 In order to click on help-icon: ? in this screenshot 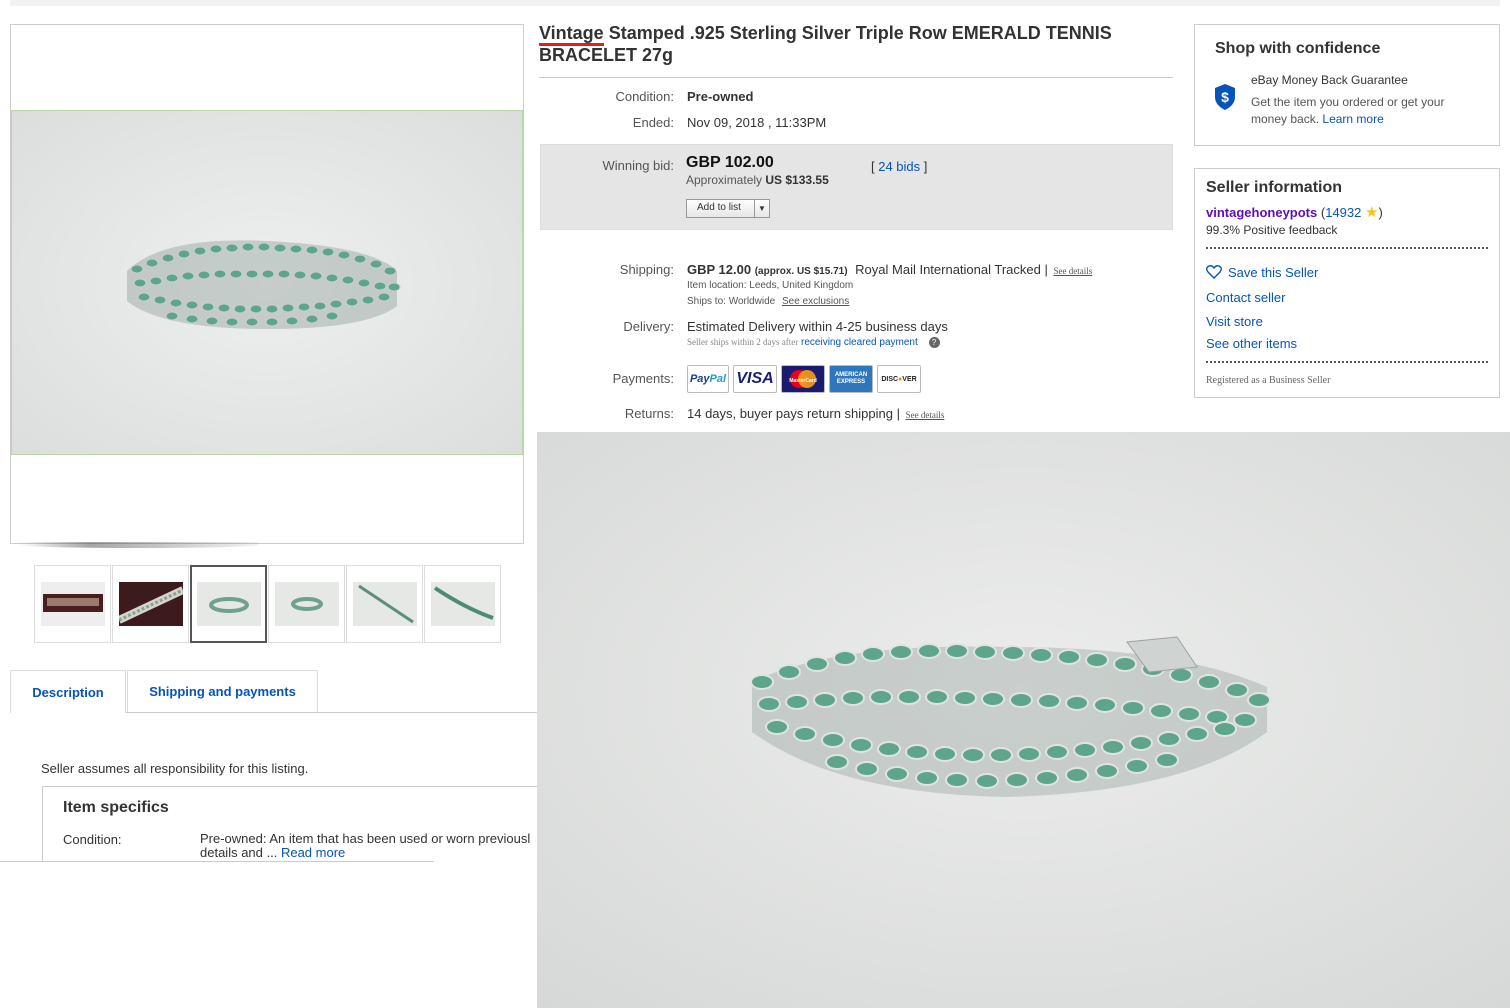, I will do `click(934, 342)`.